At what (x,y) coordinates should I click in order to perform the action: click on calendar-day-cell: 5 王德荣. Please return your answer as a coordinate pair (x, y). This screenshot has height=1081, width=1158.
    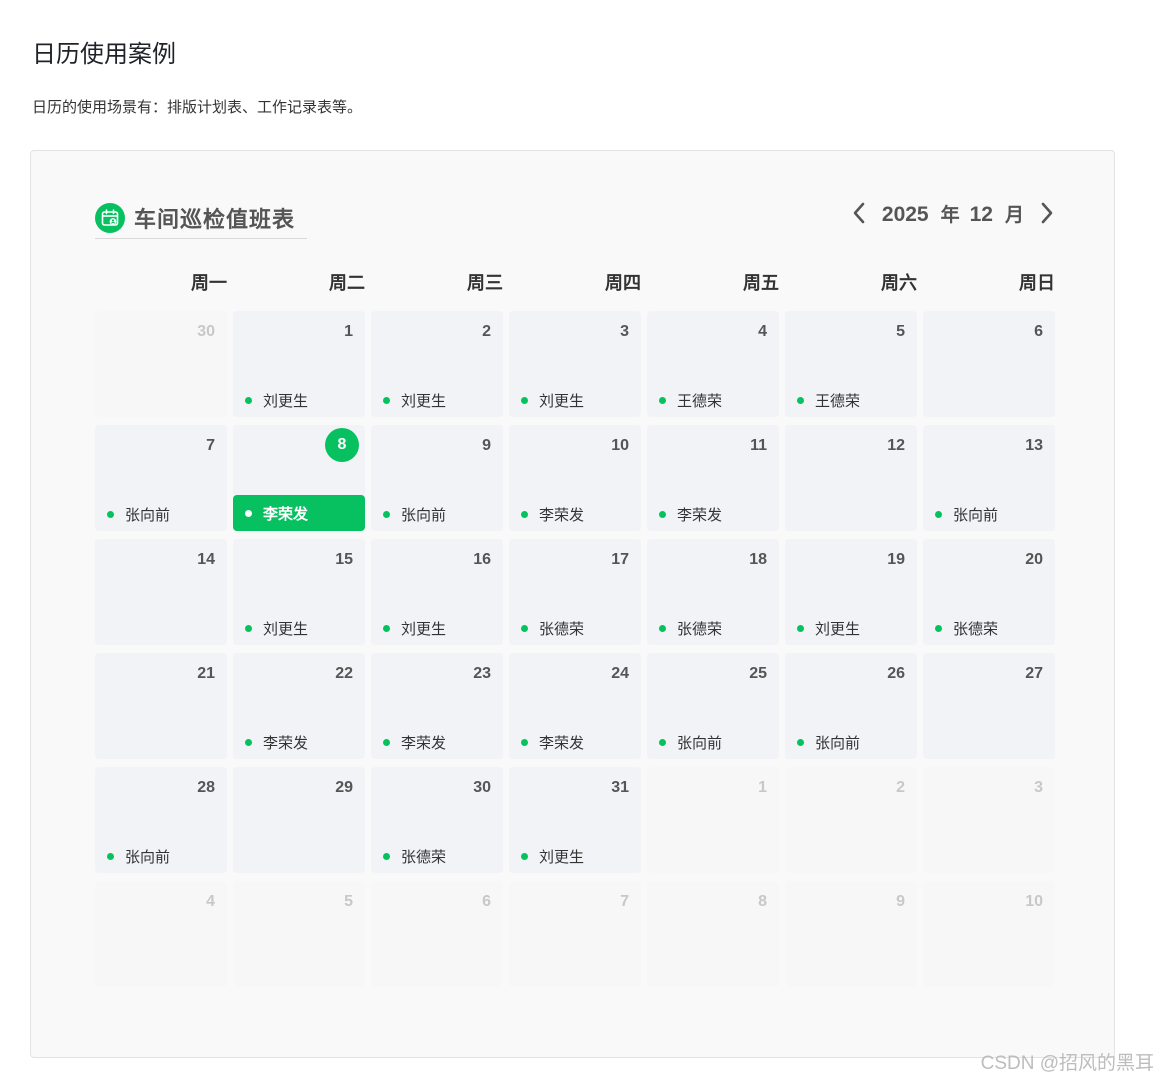
    Looking at the image, I should click on (851, 364).